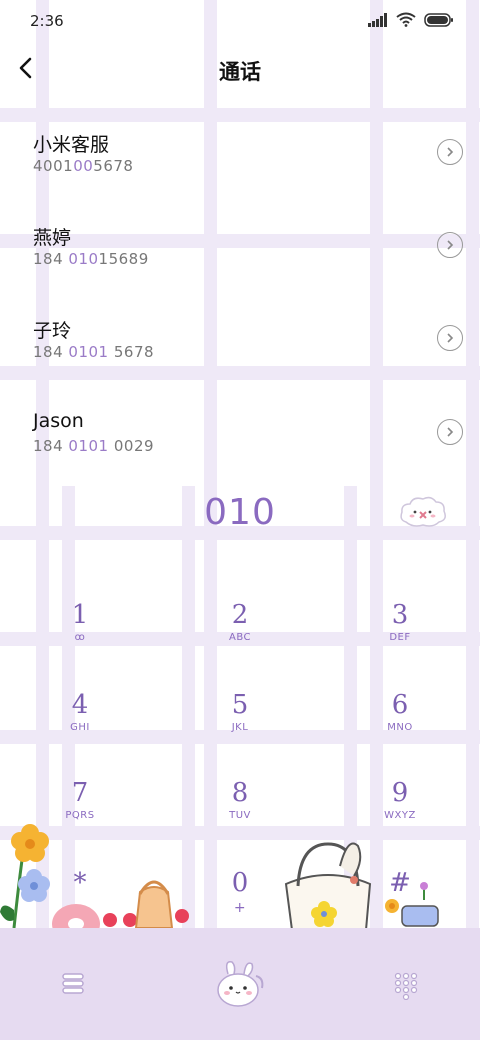 This screenshot has height=1040, width=480. What do you see at coordinates (240, 157) in the screenshot?
I see `list-item: 小米客服 4001005678` at bounding box center [240, 157].